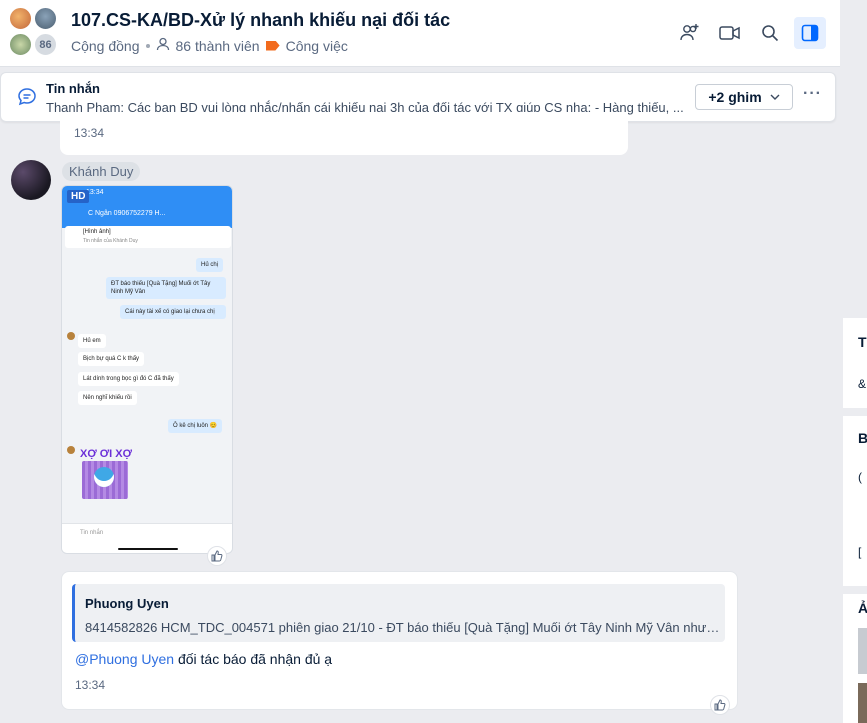  What do you see at coordinates (735, 97) in the screenshot?
I see `more-pins-label: +2 ghim` at bounding box center [735, 97].